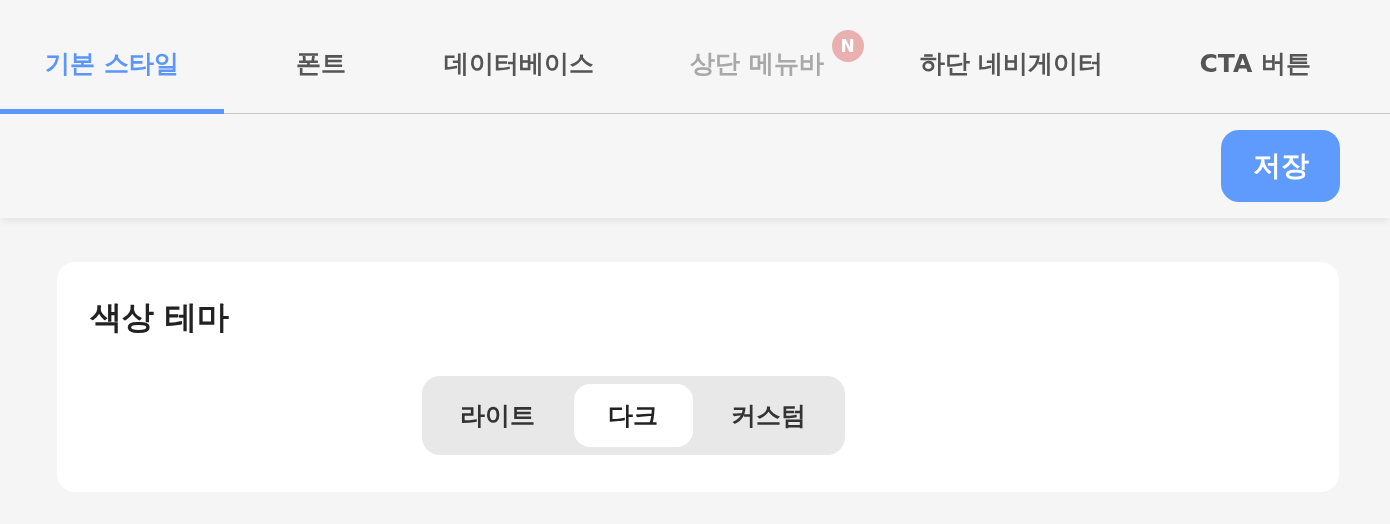  I want to click on tab: CTA 버튼, so click(1255, 57).